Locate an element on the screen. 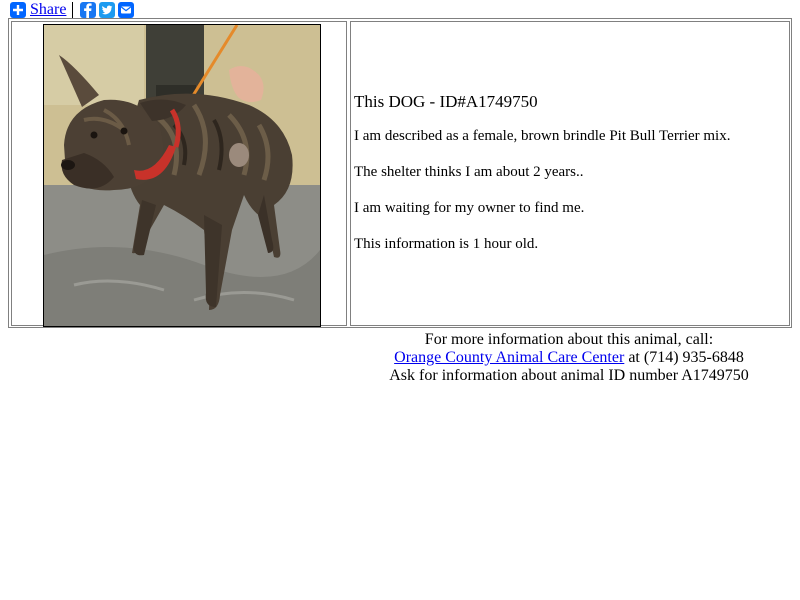 This screenshot has width=800, height=600. facebook-icon is located at coordinates (88, 10).